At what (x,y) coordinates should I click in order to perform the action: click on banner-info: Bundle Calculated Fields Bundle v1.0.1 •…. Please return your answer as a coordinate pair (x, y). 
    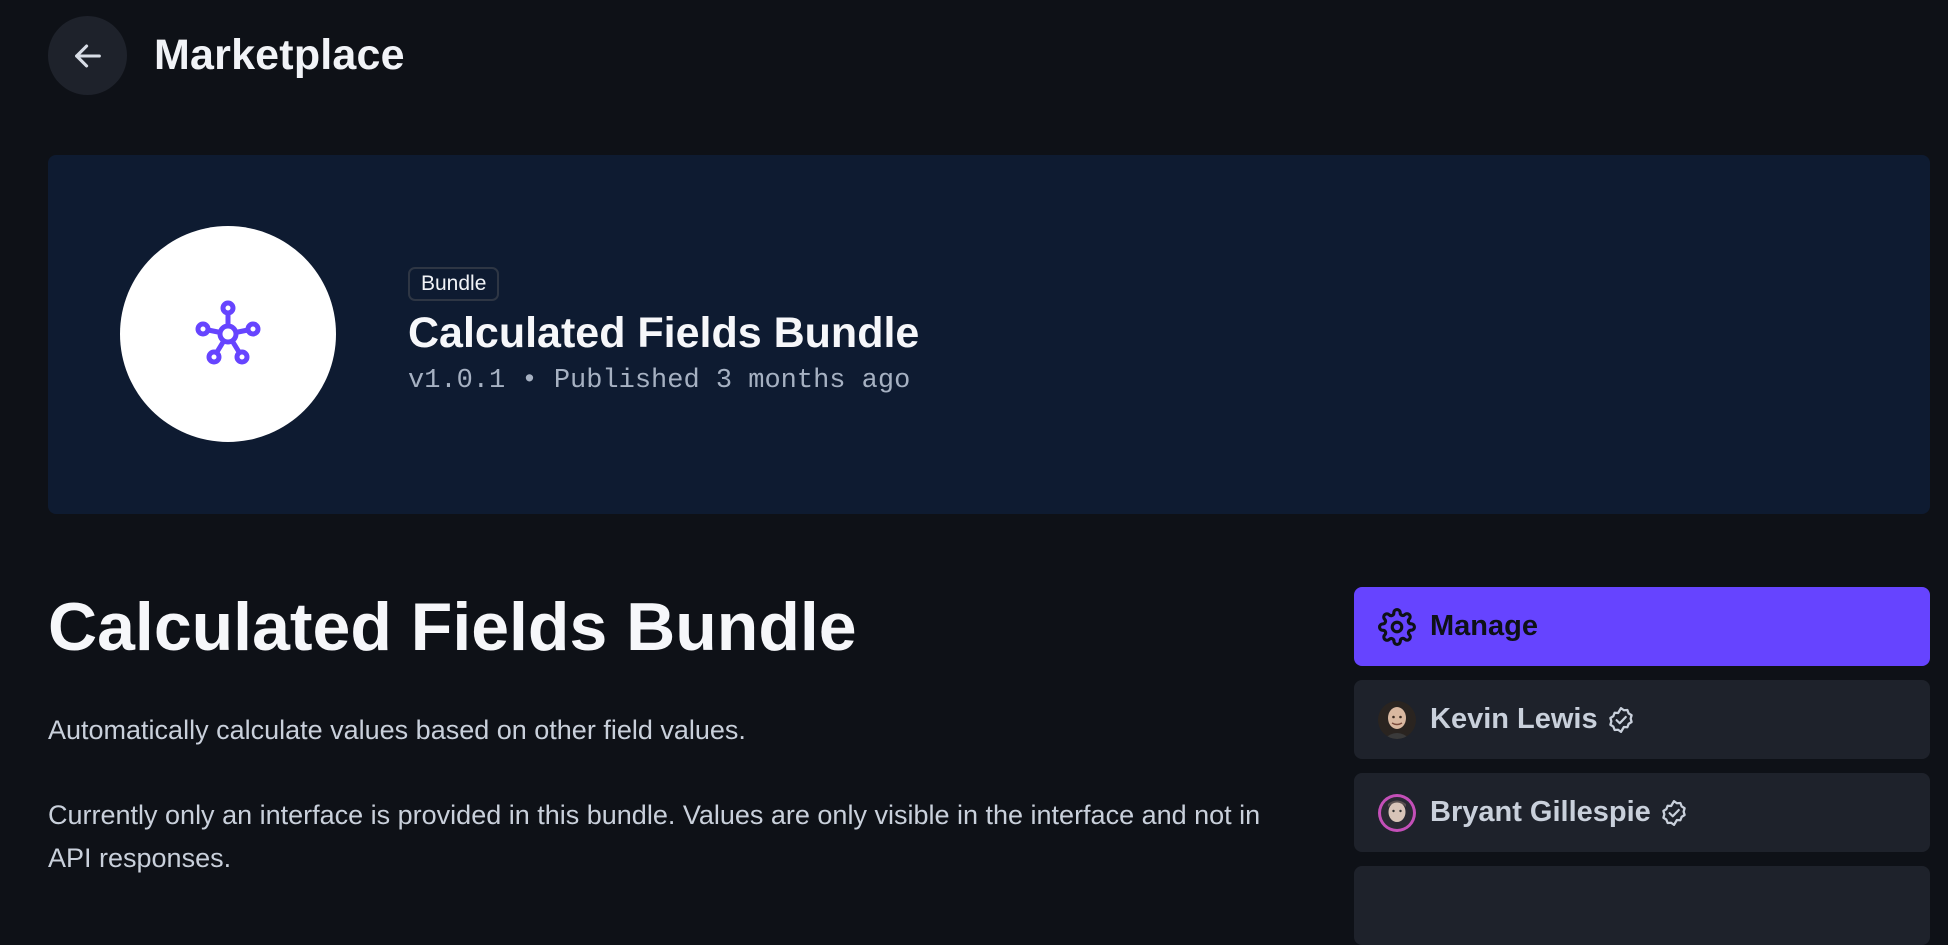
    Looking at the image, I should click on (663, 331).